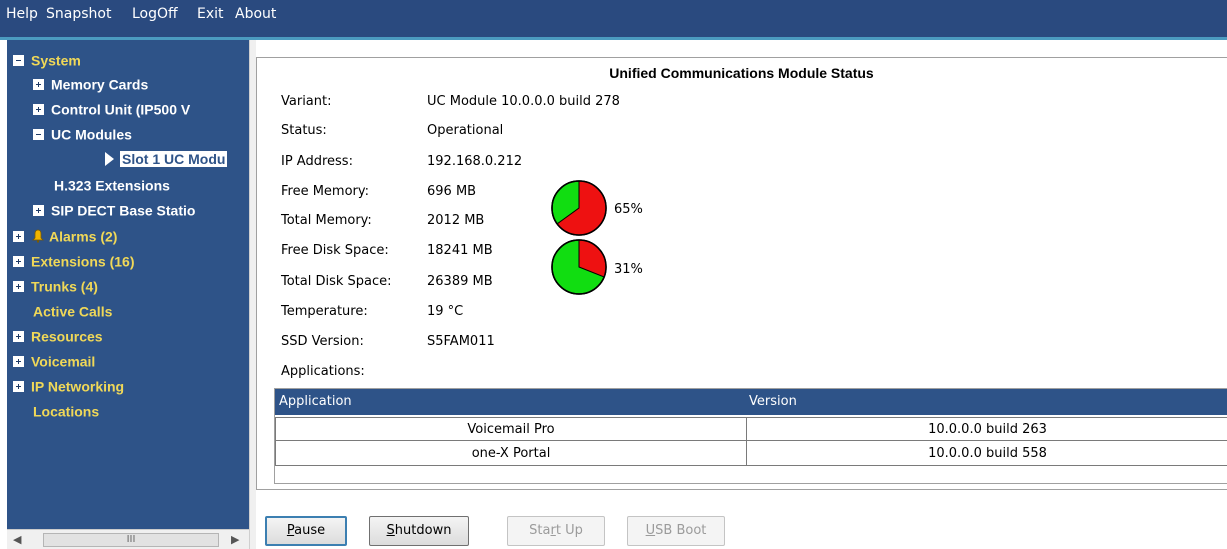 The image size is (1227, 549). I want to click on sidebar-horizontal-scrollbar: ◀ III ▶, so click(128, 539).